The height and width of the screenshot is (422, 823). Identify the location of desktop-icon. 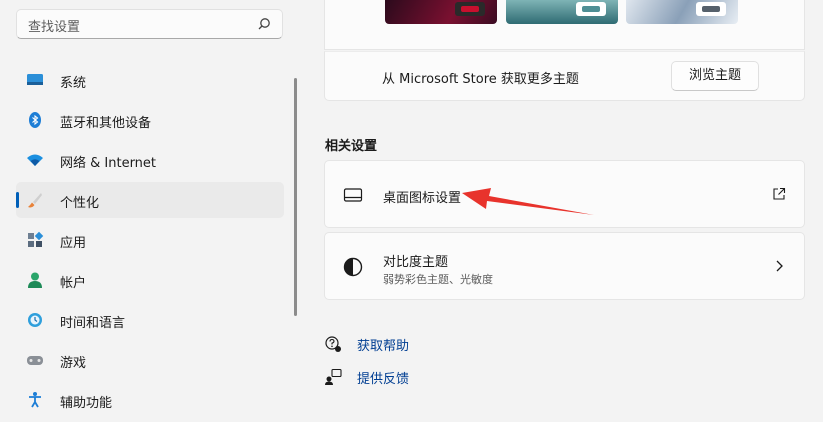
(353, 195).